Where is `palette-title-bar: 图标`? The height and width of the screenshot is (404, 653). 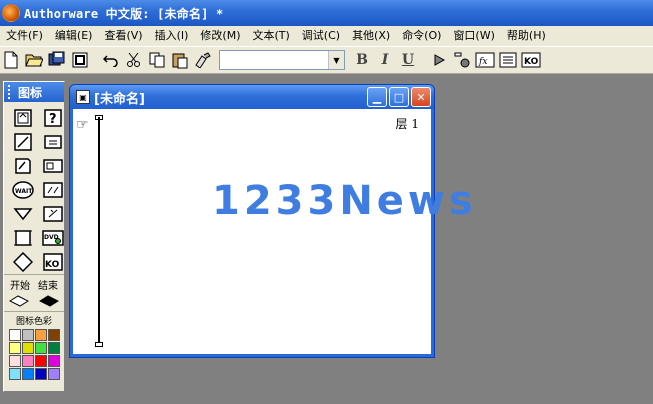
palette-title-bar: 图标 is located at coordinates (34, 92).